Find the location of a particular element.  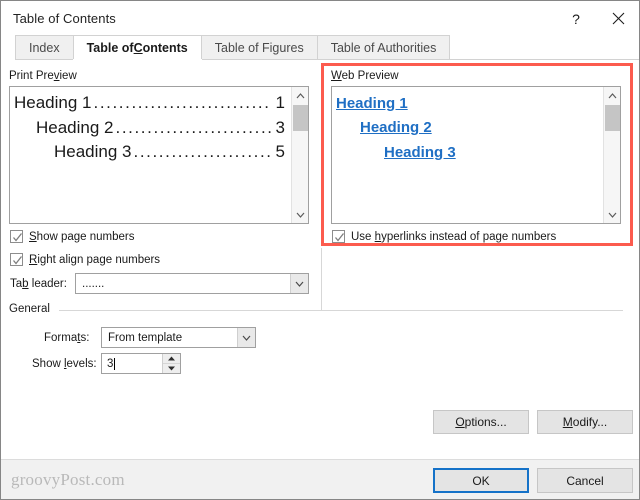

tab-index-label: Index is located at coordinates (44, 47).